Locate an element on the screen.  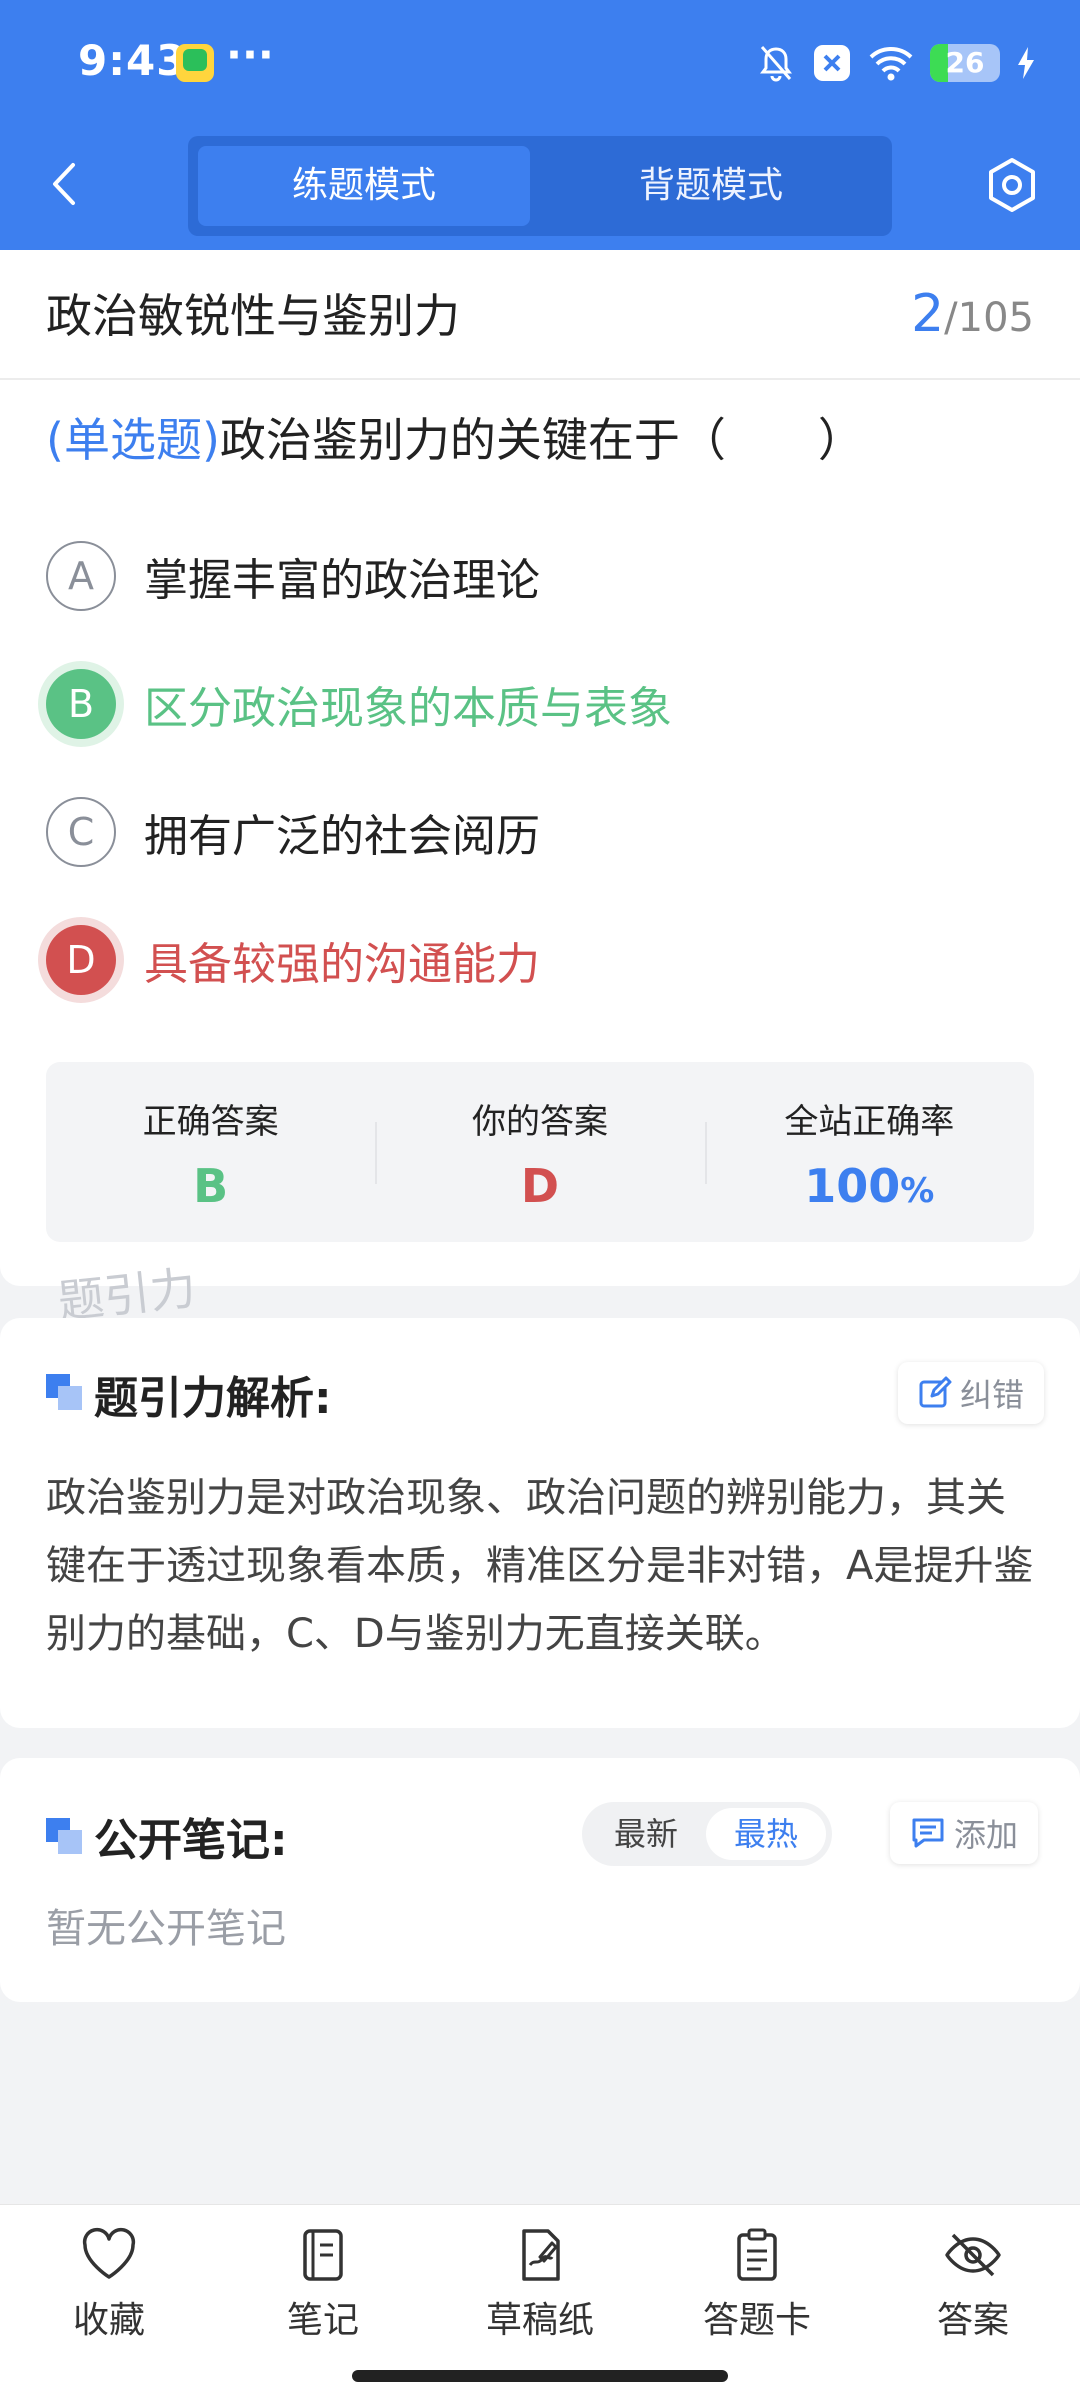
answer-card-button: 答题卡 is located at coordinates (757, 2285).